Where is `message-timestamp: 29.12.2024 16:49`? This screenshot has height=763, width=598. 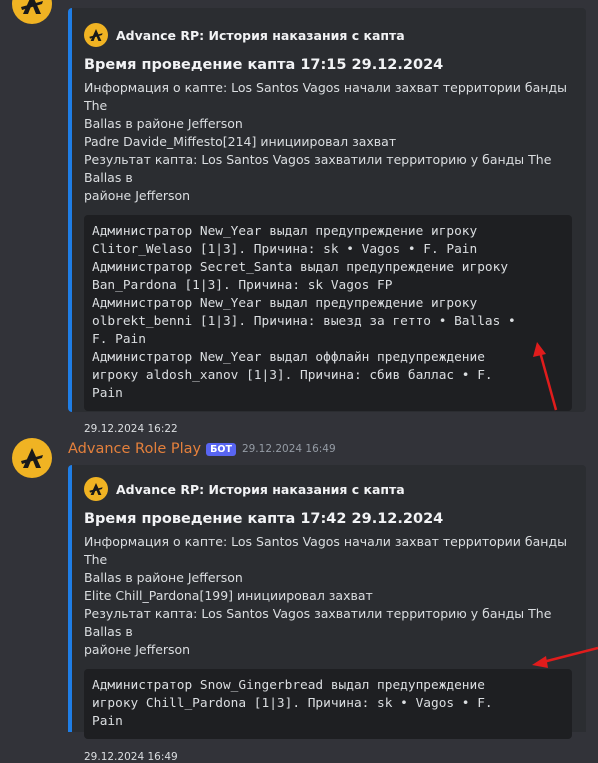 message-timestamp: 29.12.2024 16:49 is located at coordinates (289, 449).